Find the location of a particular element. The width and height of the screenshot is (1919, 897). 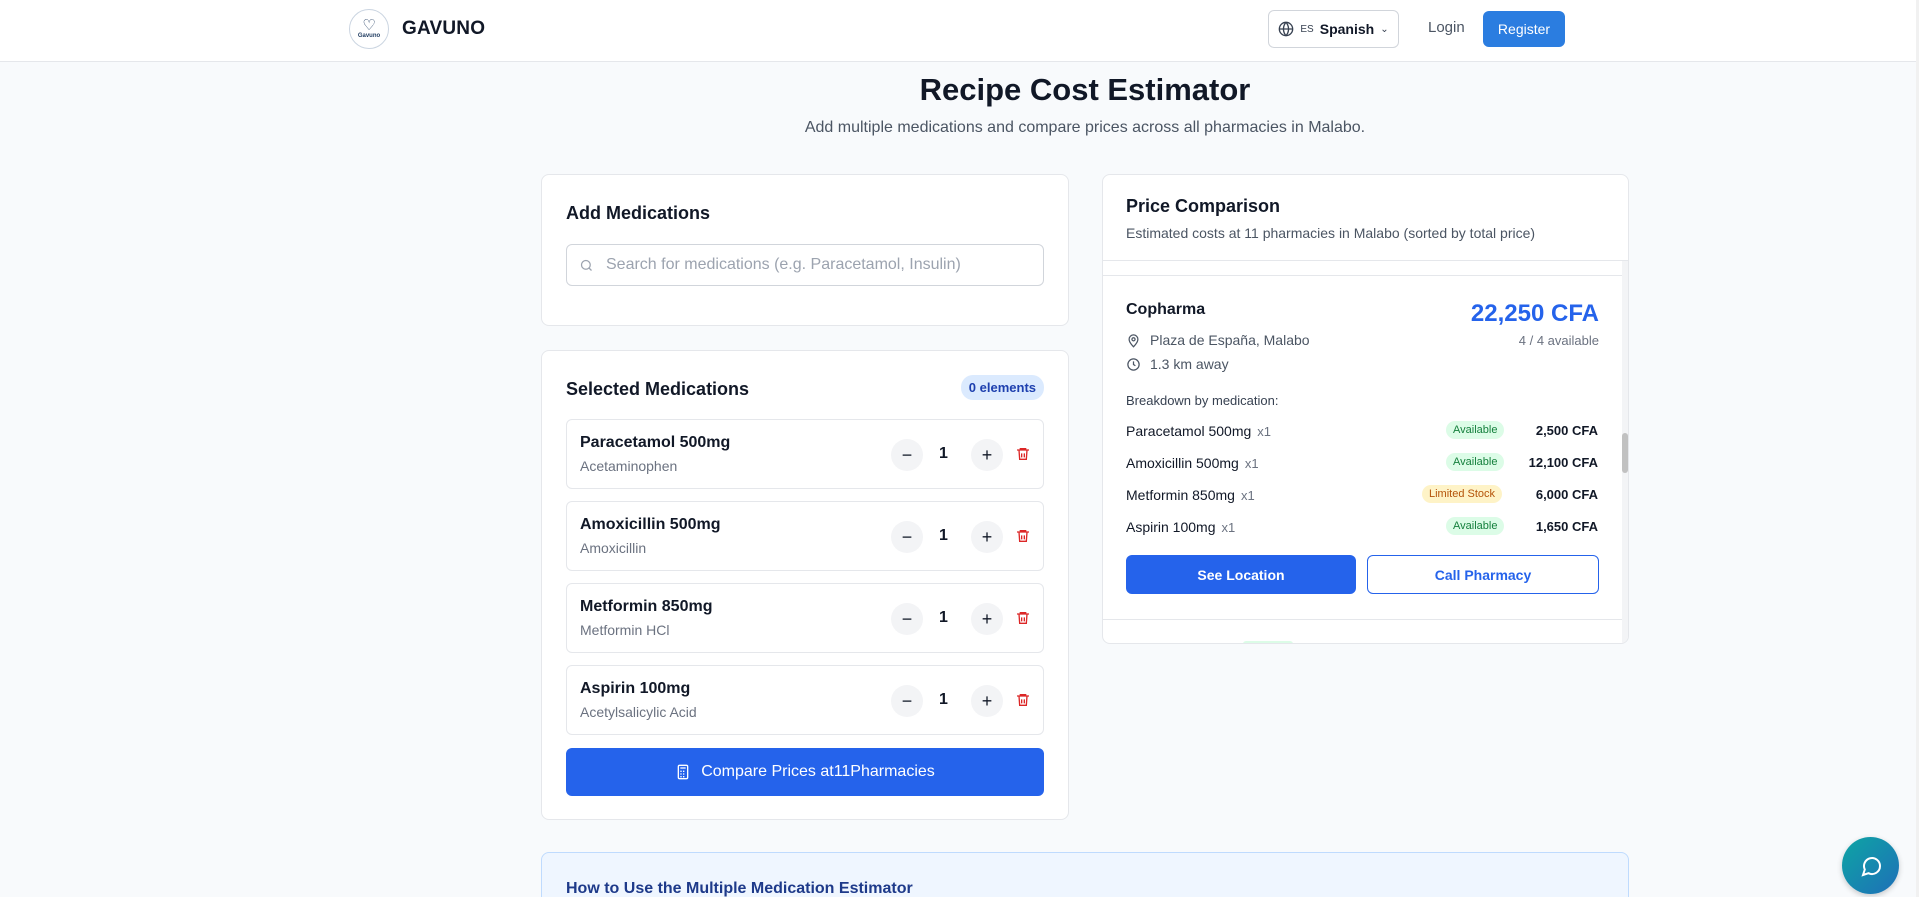

breakdown-price: 6,000 CFA is located at coordinates (1566, 494).